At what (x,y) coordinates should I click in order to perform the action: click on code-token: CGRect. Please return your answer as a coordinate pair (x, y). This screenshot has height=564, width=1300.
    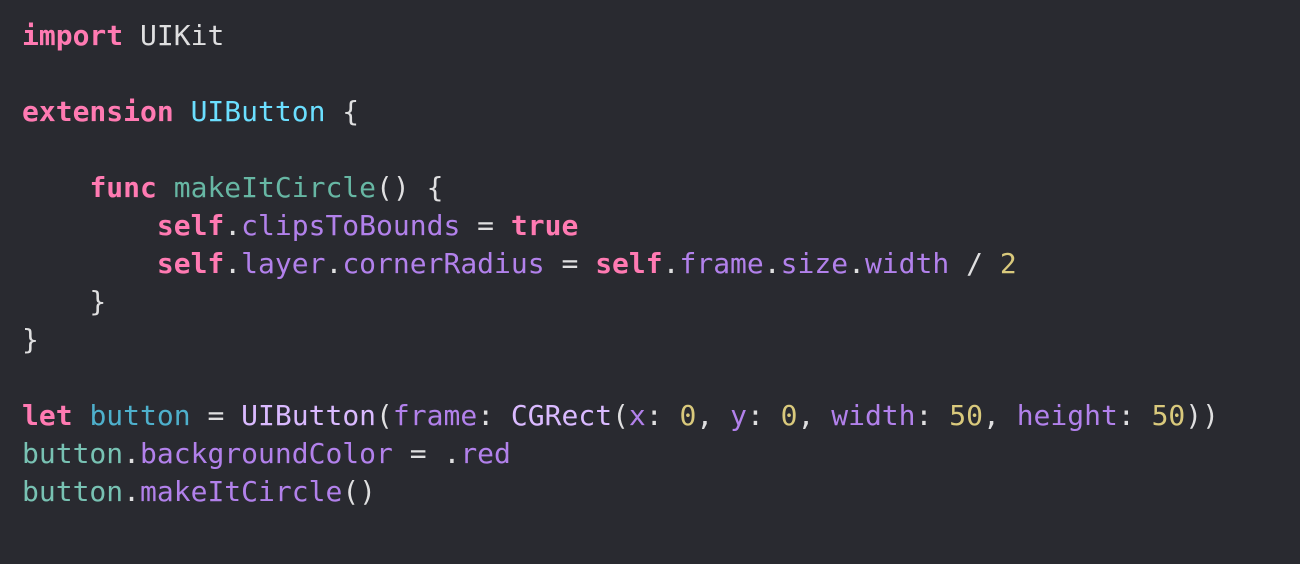
    Looking at the image, I should click on (561, 415).